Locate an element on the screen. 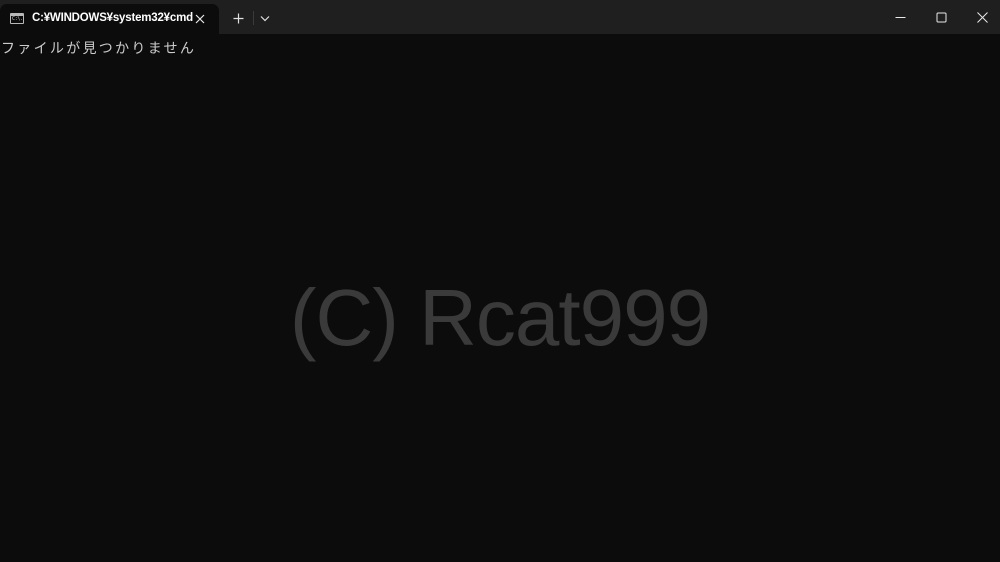 The image size is (1000, 562). plus-icon is located at coordinates (238, 18).